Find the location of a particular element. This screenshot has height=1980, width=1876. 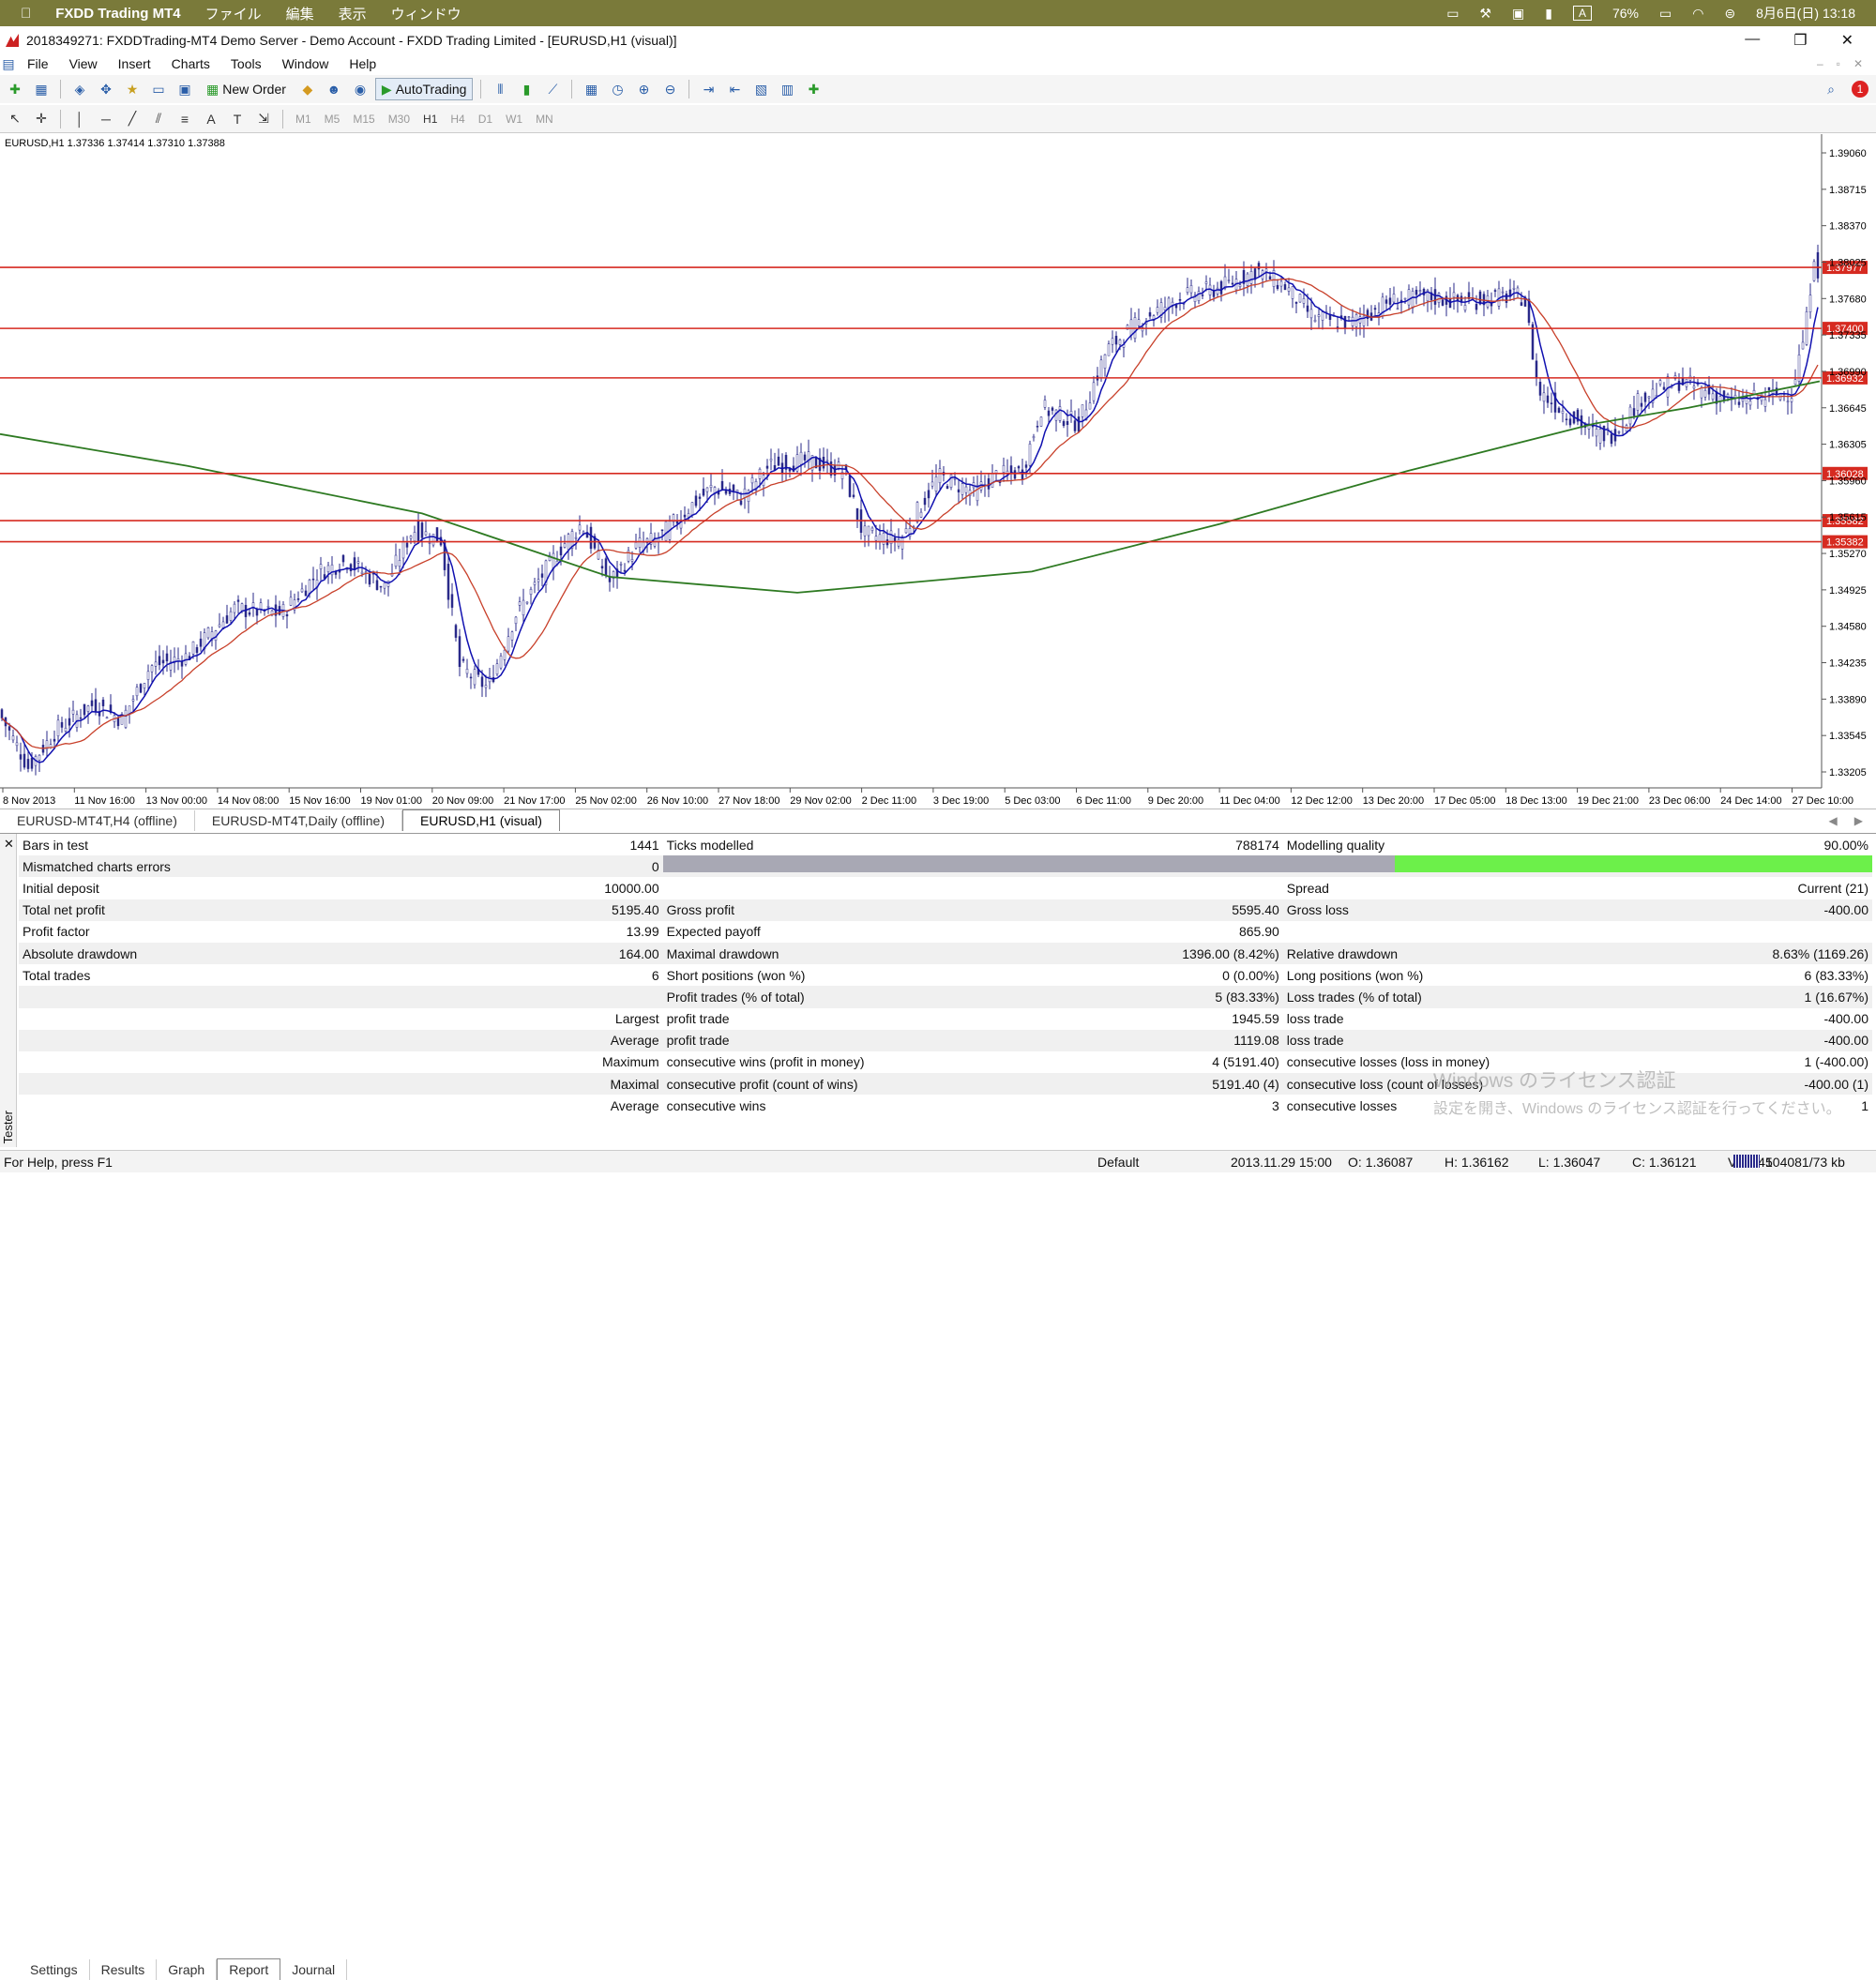

fibonacci-icon: ≡ is located at coordinates (185, 119).